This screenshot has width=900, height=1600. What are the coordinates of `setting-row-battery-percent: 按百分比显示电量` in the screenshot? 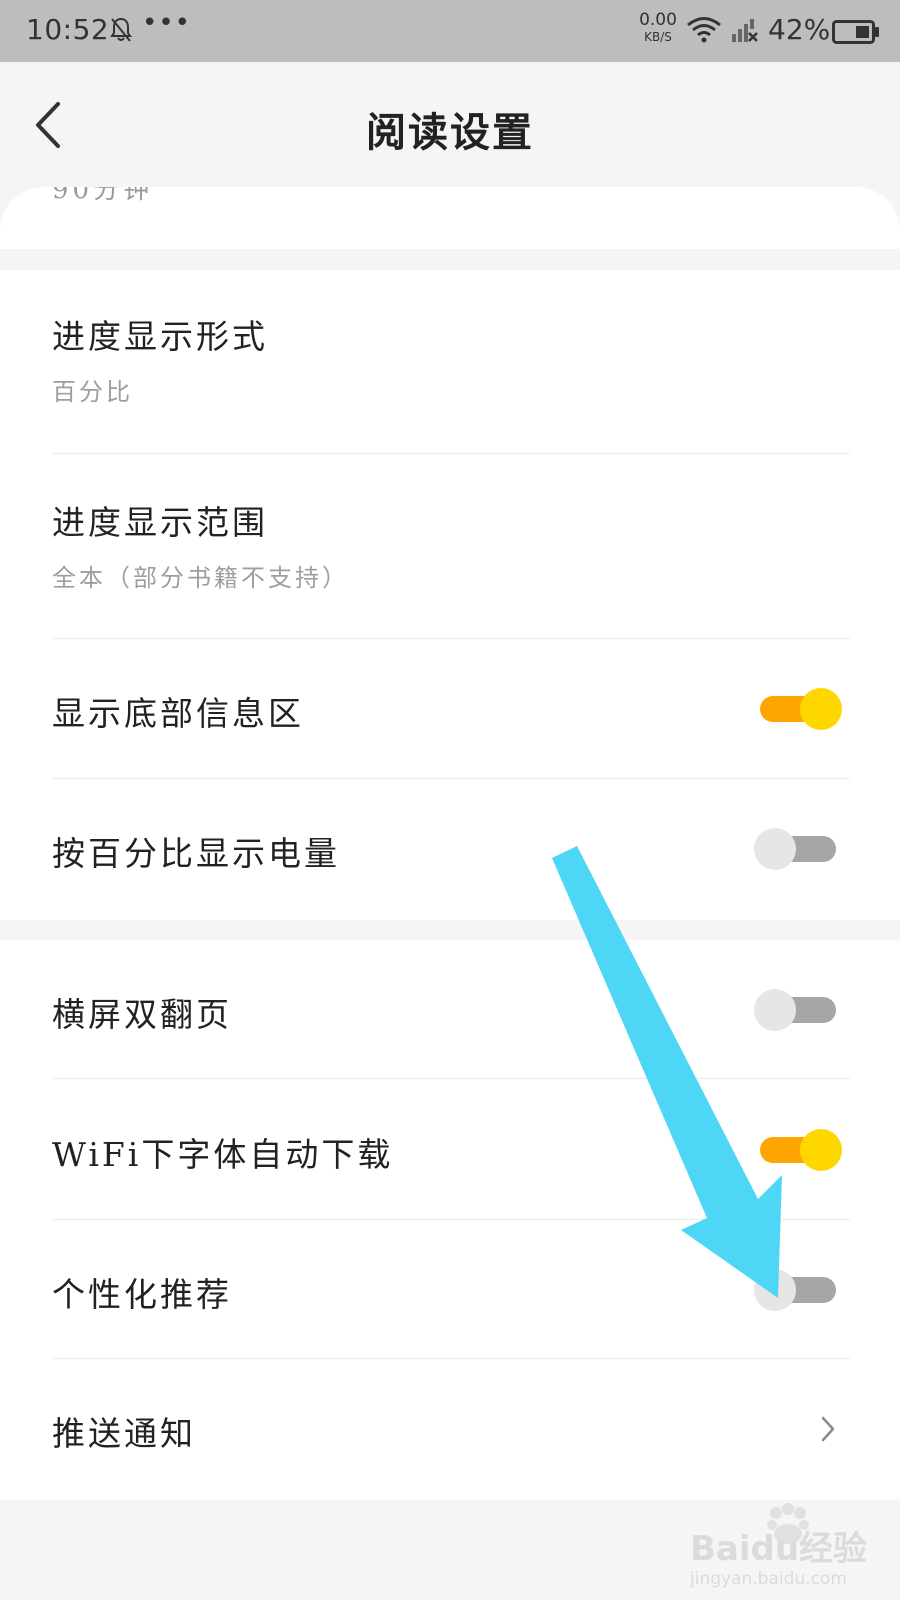 It's located at (451, 849).